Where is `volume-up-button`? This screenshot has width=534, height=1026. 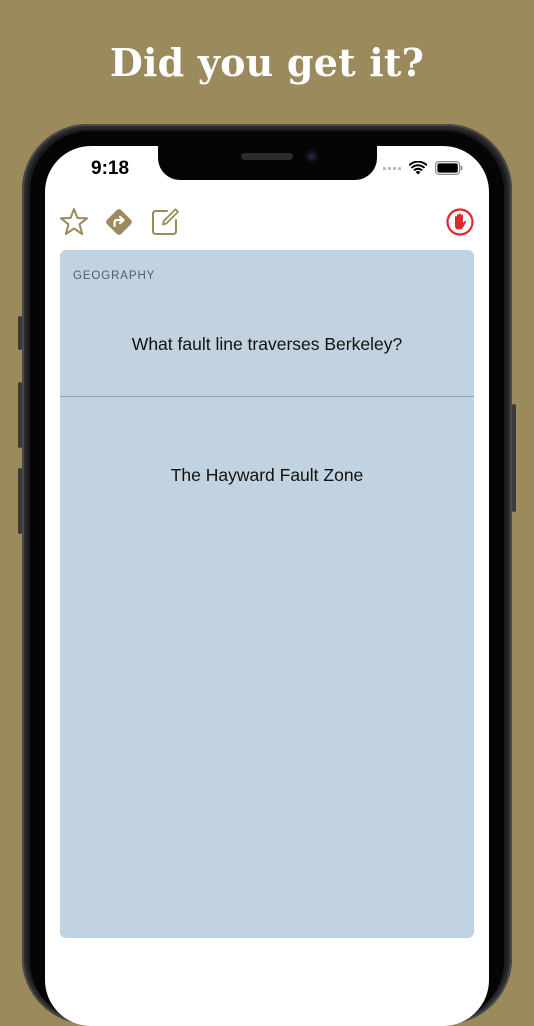
volume-up-button is located at coordinates (20, 415).